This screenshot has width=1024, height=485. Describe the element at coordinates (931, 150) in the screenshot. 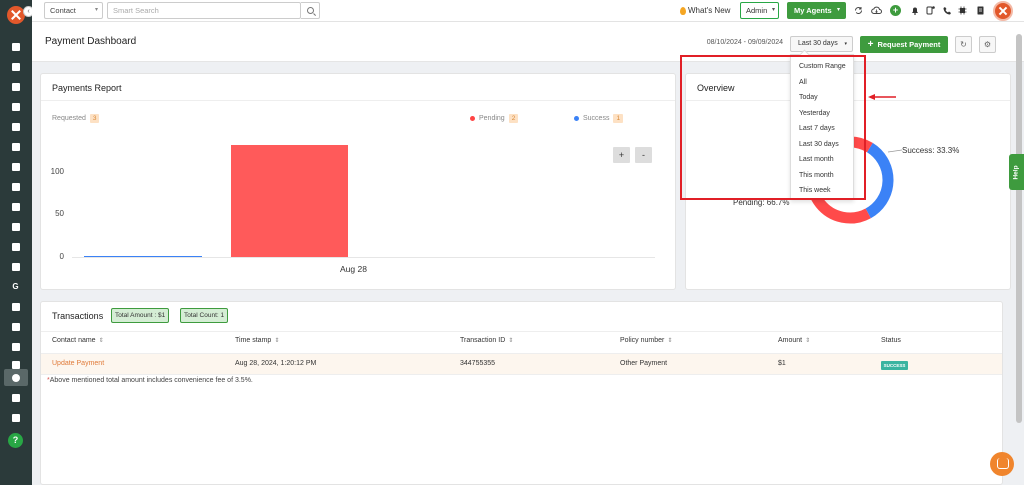

I see `donut-label-success: Success: 33.3%` at that location.